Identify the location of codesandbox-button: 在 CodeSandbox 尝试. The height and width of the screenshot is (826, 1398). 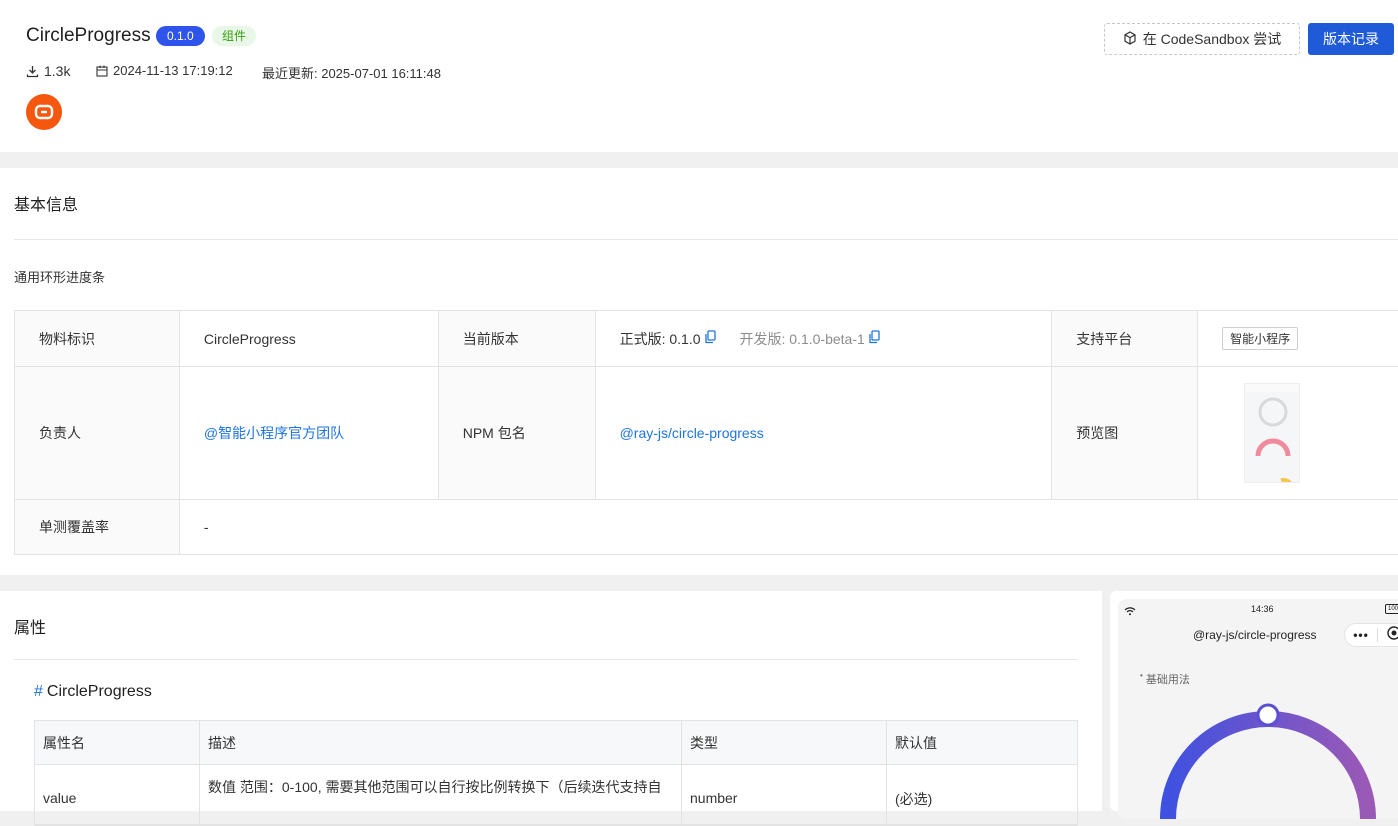
(1202, 39).